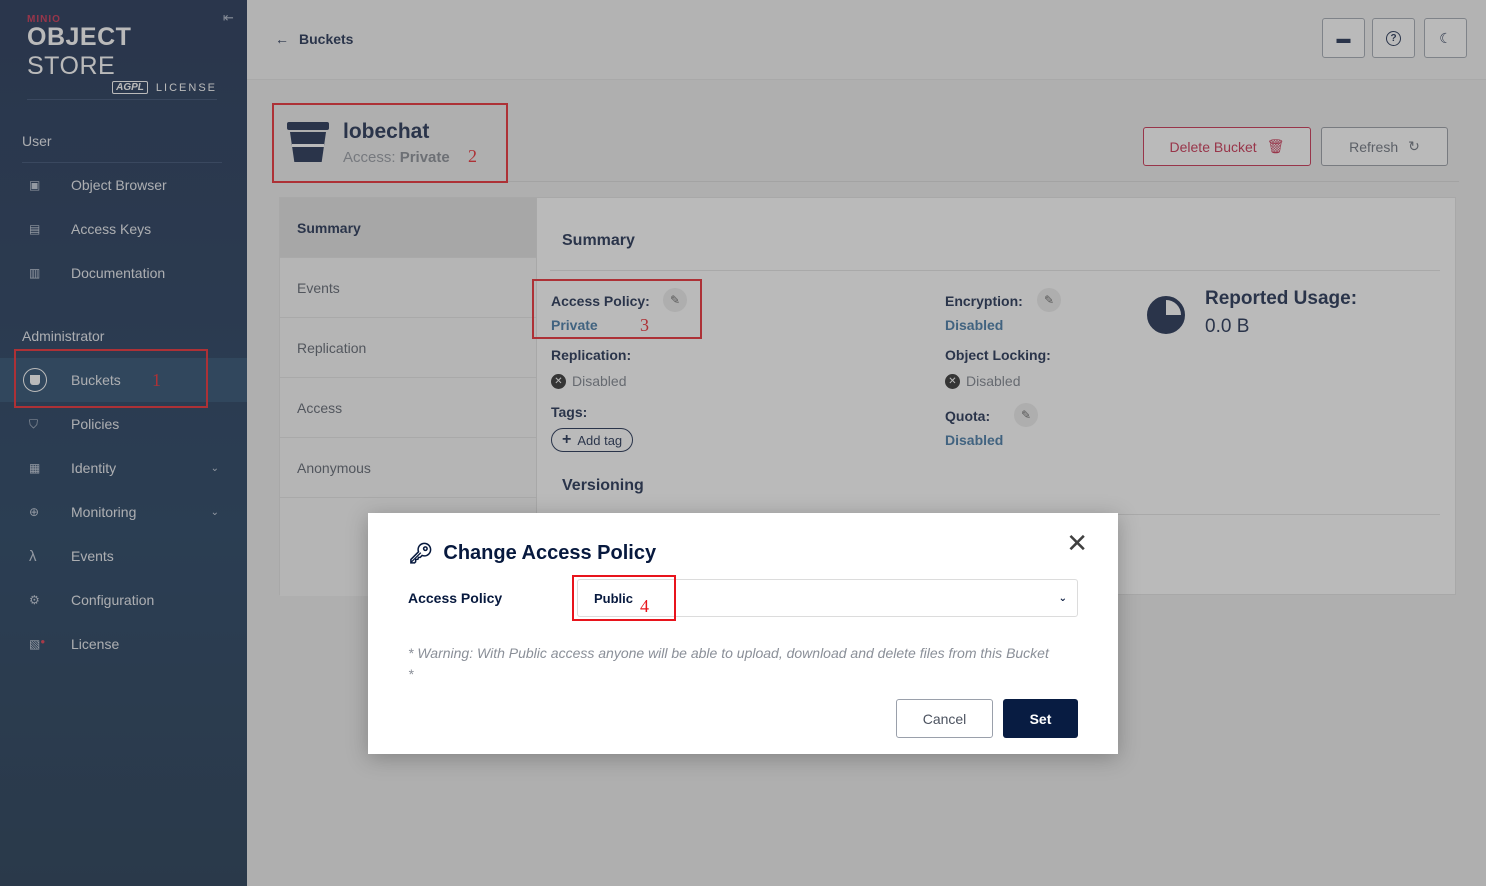 Image resolution: width=1486 pixels, height=886 pixels. Describe the element at coordinates (644, 606) in the screenshot. I see `annotation-number: 4` at that location.